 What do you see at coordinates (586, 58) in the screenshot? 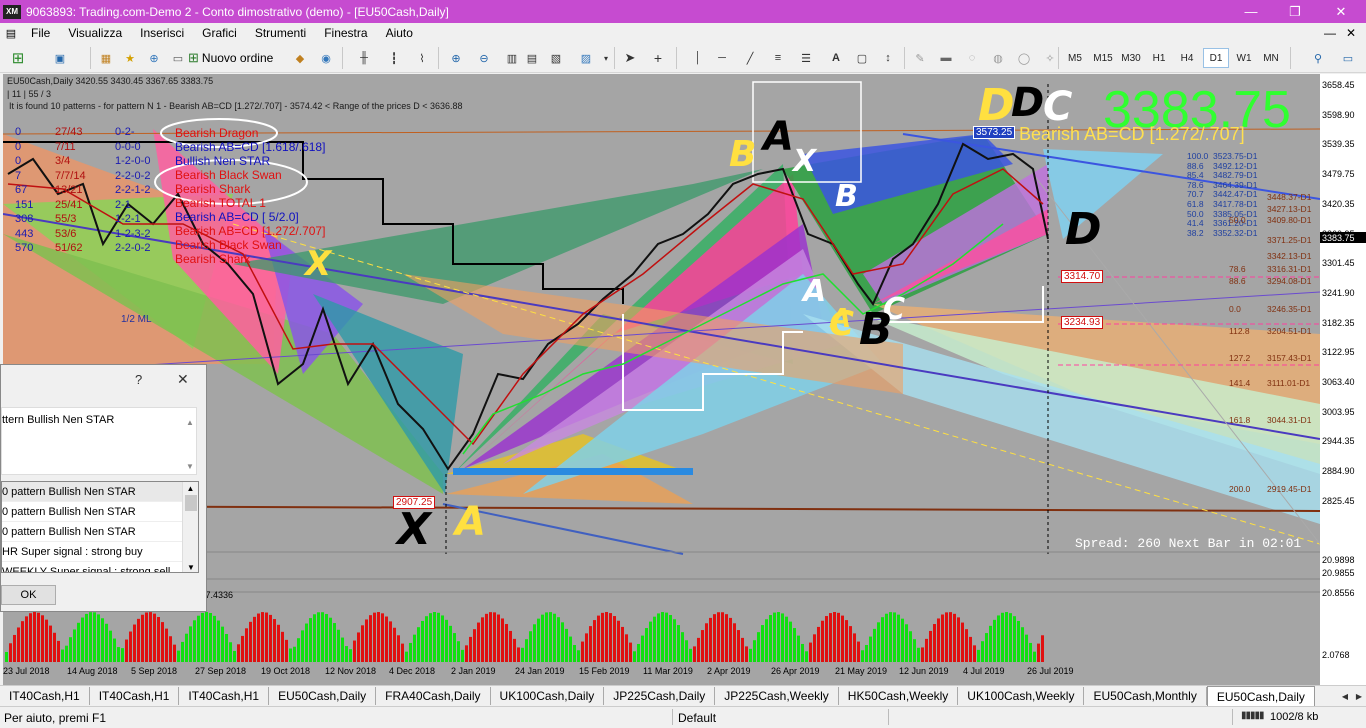
I see `indicators-icon: ▨` at bounding box center [586, 58].